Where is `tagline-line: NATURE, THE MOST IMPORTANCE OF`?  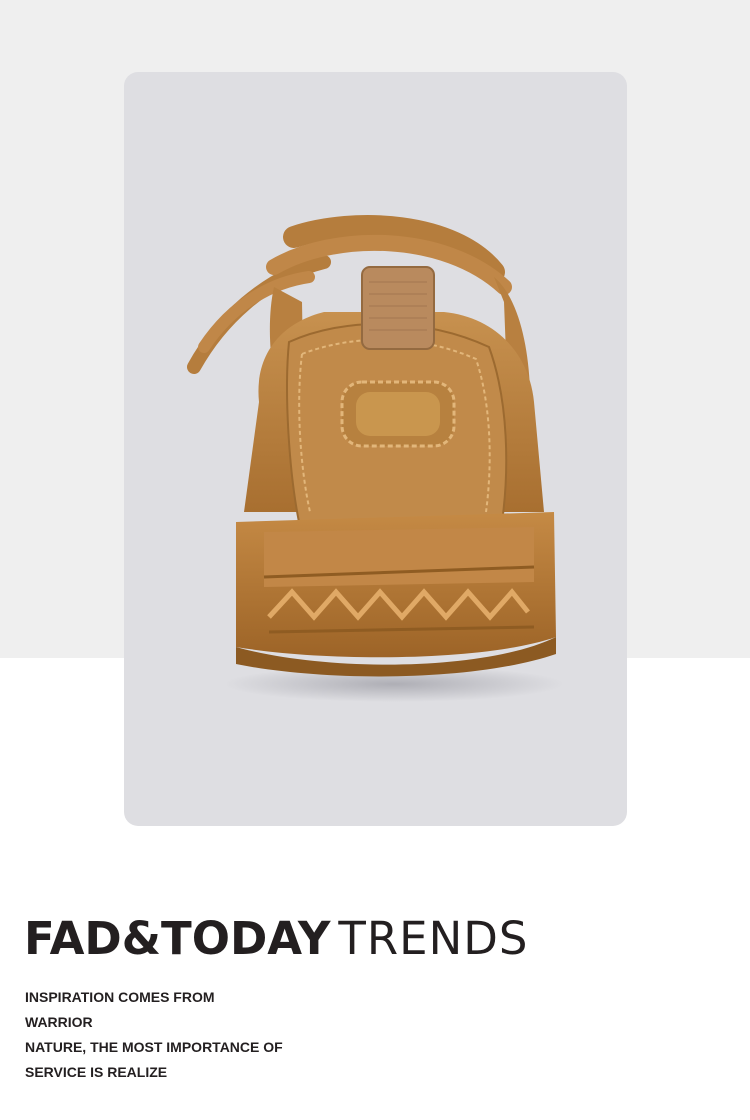 tagline-line: NATURE, THE MOST IMPORTANCE OF is located at coordinates (154, 1047).